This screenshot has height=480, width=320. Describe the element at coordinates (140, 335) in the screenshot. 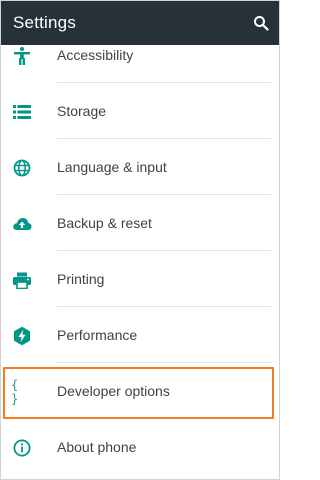

I see `settings-item-performance: Performance` at that location.